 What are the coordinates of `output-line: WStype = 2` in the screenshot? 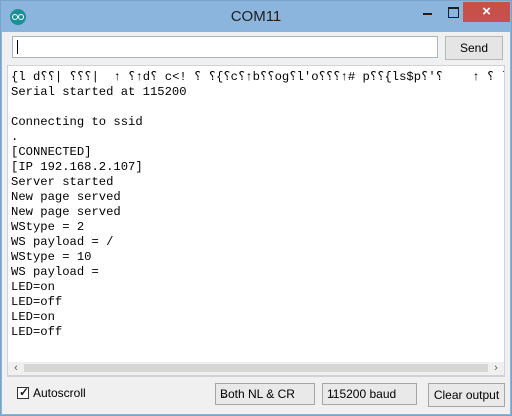 It's located at (48, 227).